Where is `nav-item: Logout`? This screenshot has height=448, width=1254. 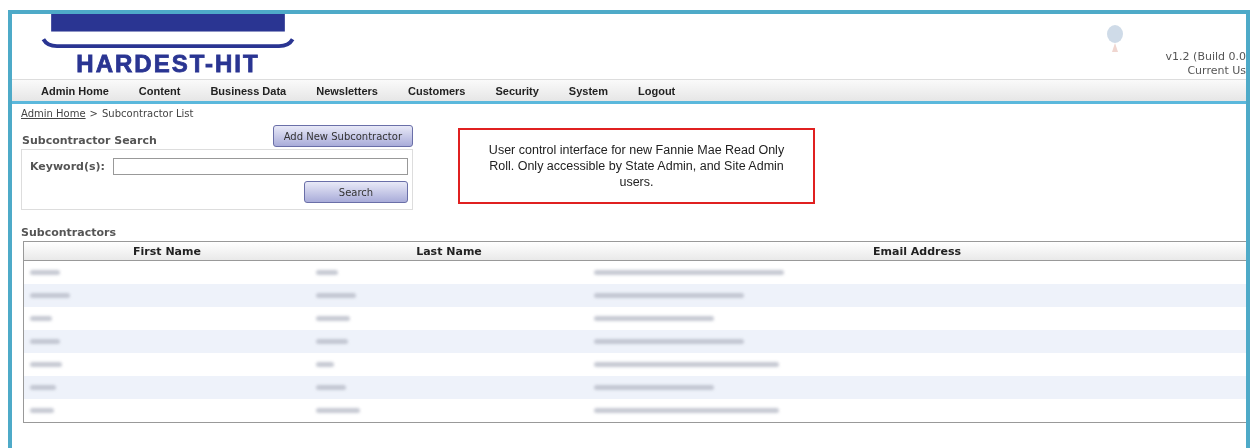 nav-item: Logout is located at coordinates (657, 90).